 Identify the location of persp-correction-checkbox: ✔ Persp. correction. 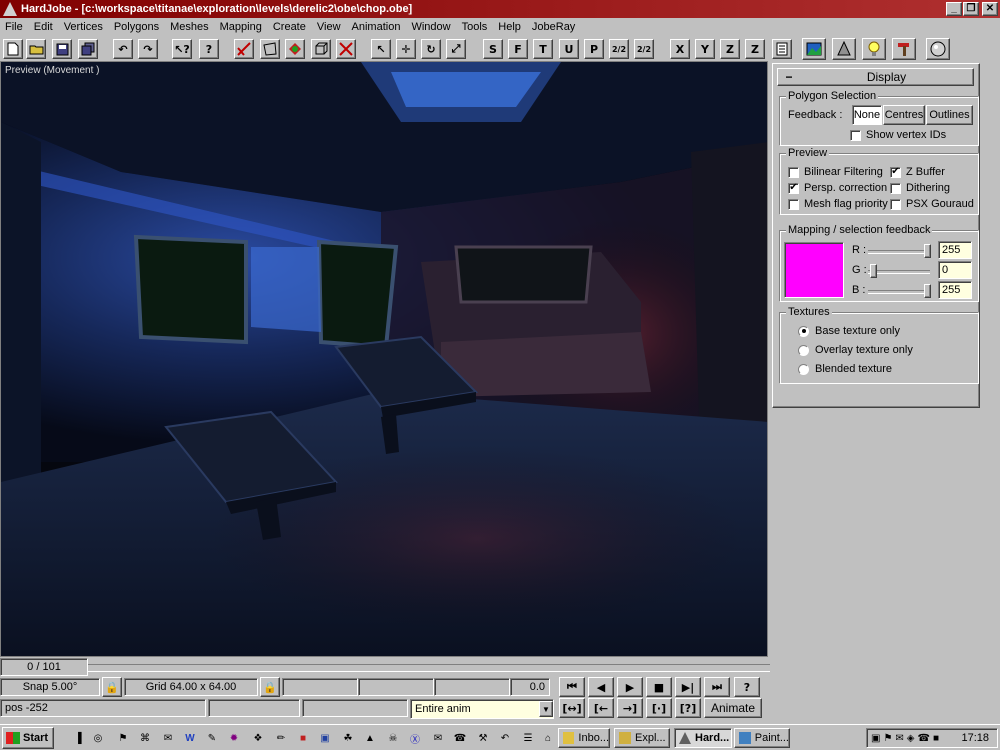
(837, 188).